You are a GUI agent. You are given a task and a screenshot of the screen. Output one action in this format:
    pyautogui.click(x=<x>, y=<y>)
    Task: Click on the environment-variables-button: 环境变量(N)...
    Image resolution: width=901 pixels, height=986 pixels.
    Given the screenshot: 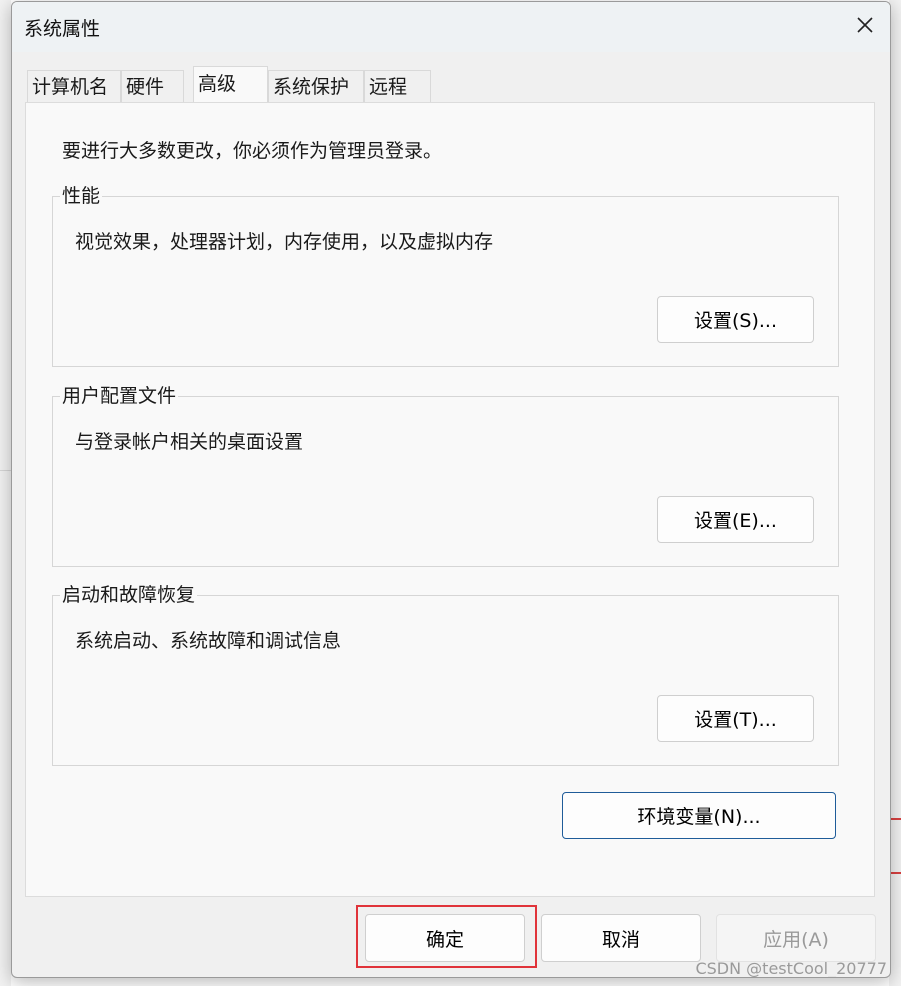 What is the action you would take?
    pyautogui.click(x=699, y=815)
    